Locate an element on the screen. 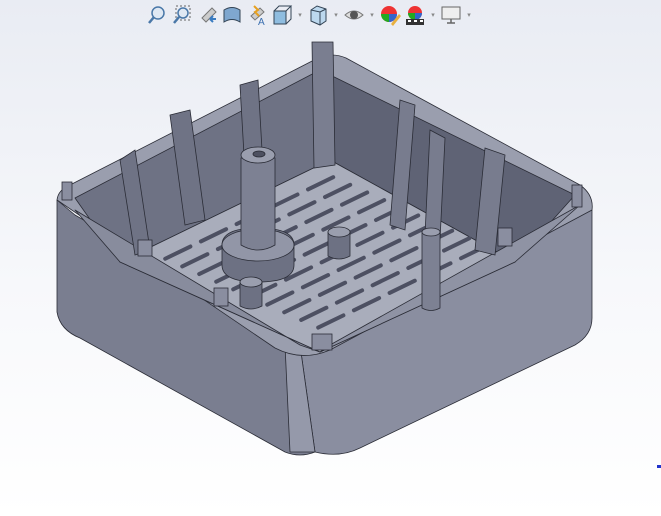  zoom-to-fit-icon is located at coordinates (156, 15).